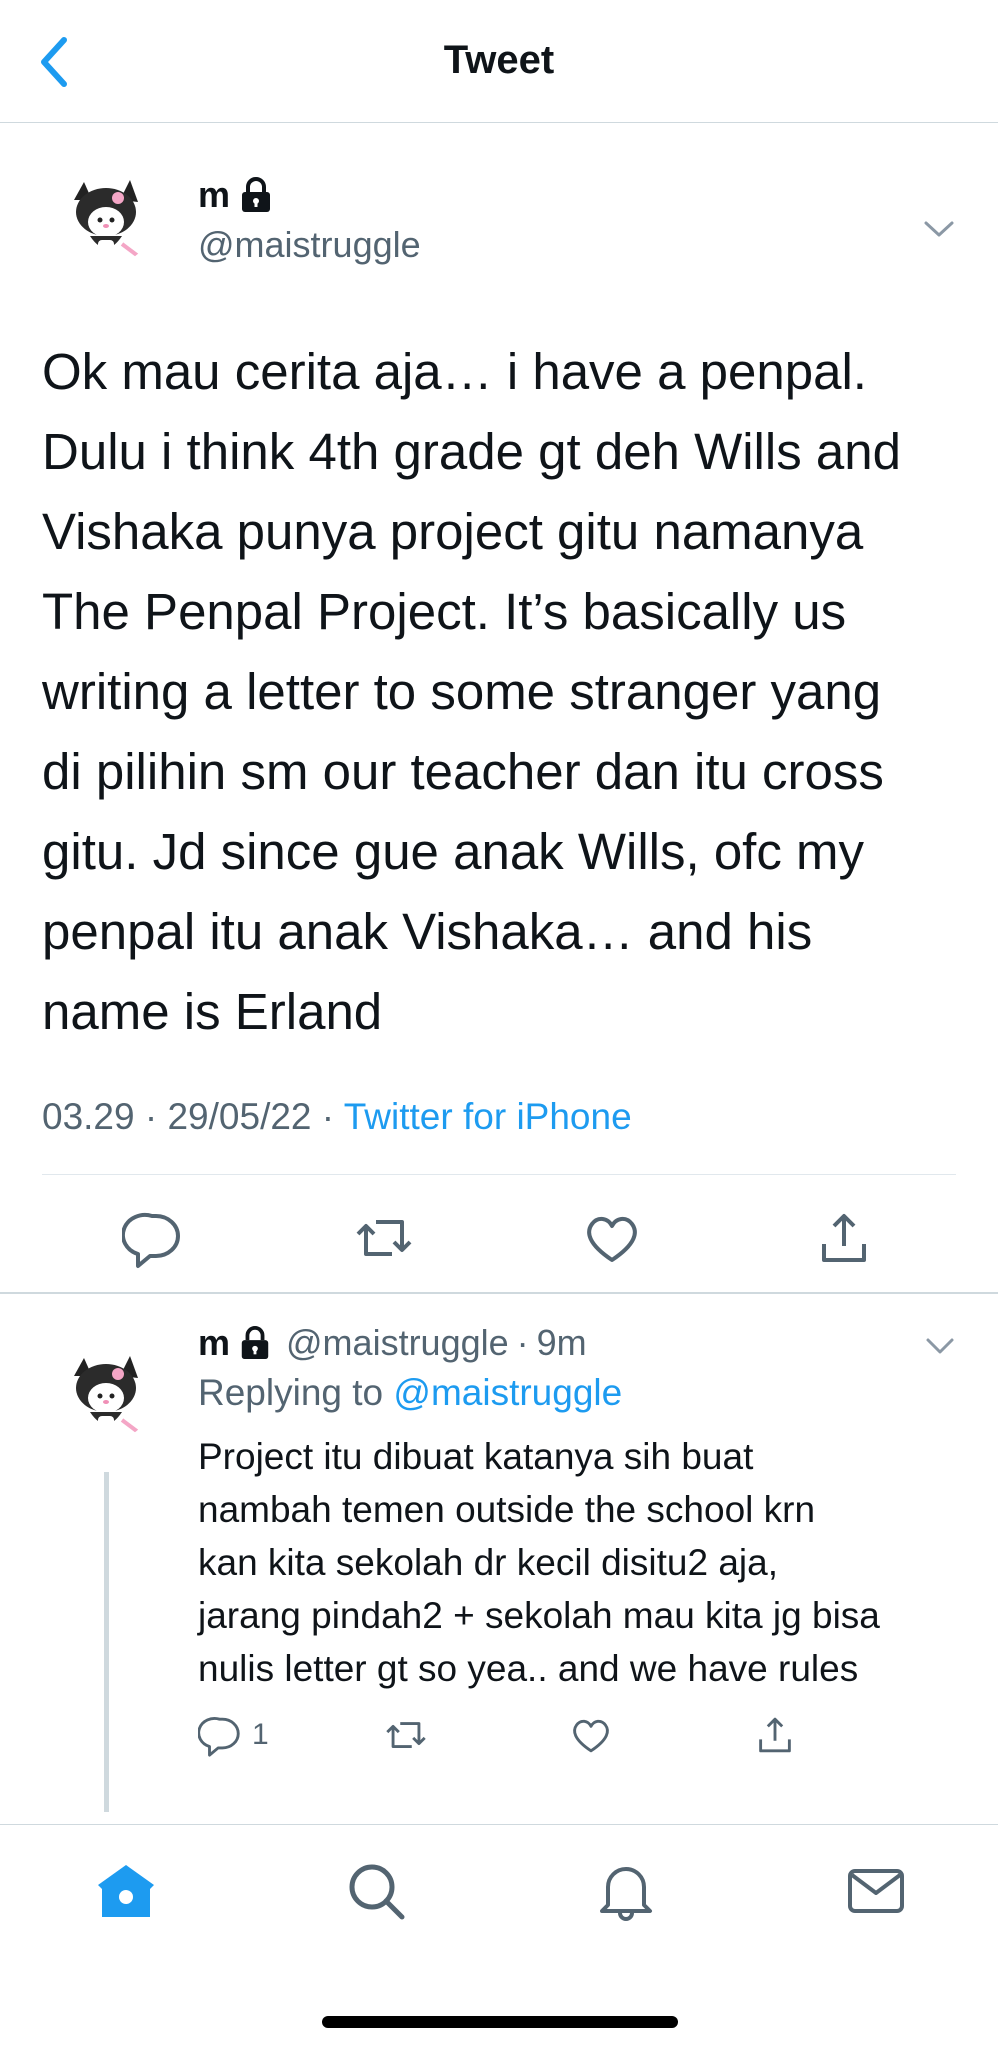  Describe the element at coordinates (626, 1891) in the screenshot. I see `notifications-icon` at that location.